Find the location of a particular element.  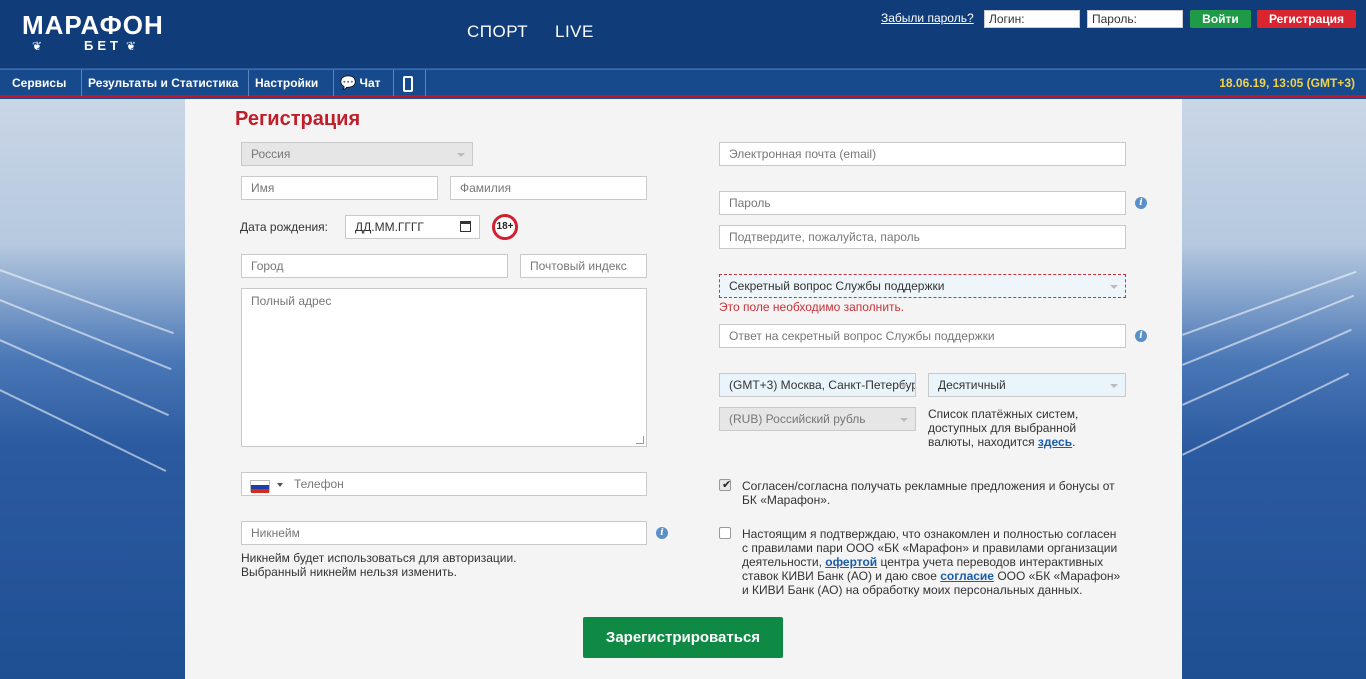

menu-mobile is located at coordinates (410, 83).